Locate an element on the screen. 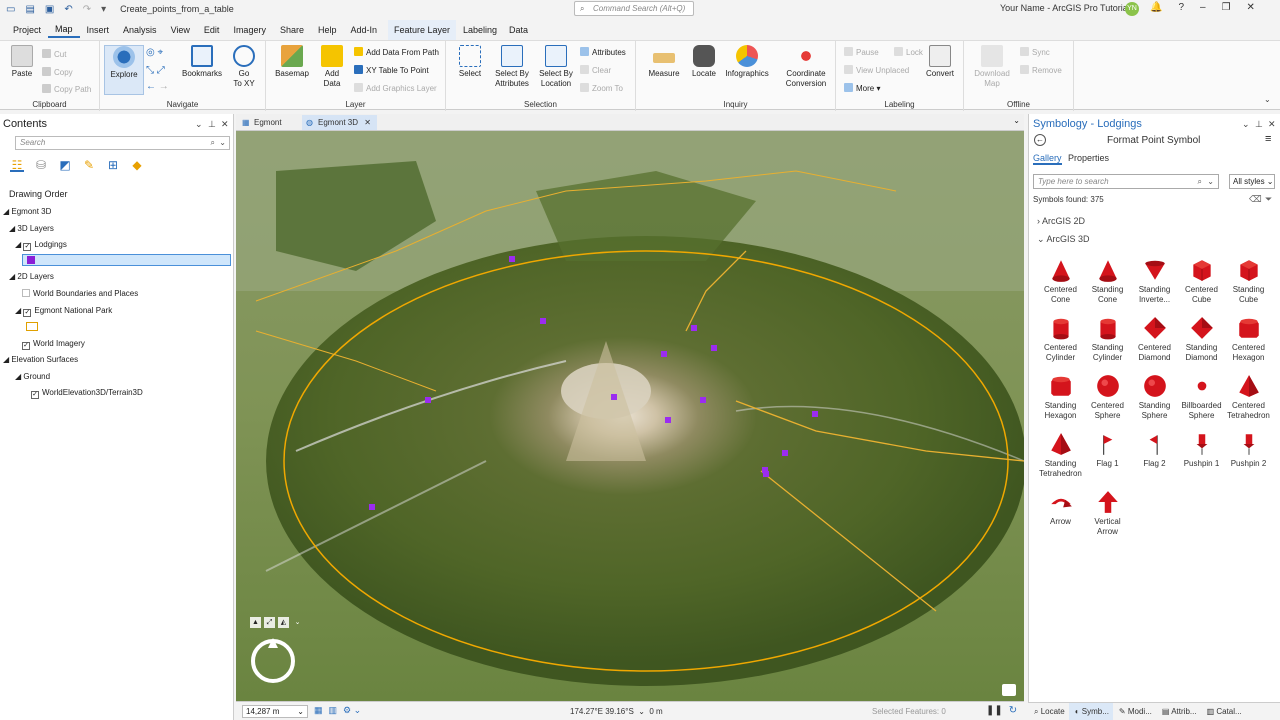 This screenshot has width=1280, height=720. menu-icon: ≡ is located at coordinates (1268, 139).